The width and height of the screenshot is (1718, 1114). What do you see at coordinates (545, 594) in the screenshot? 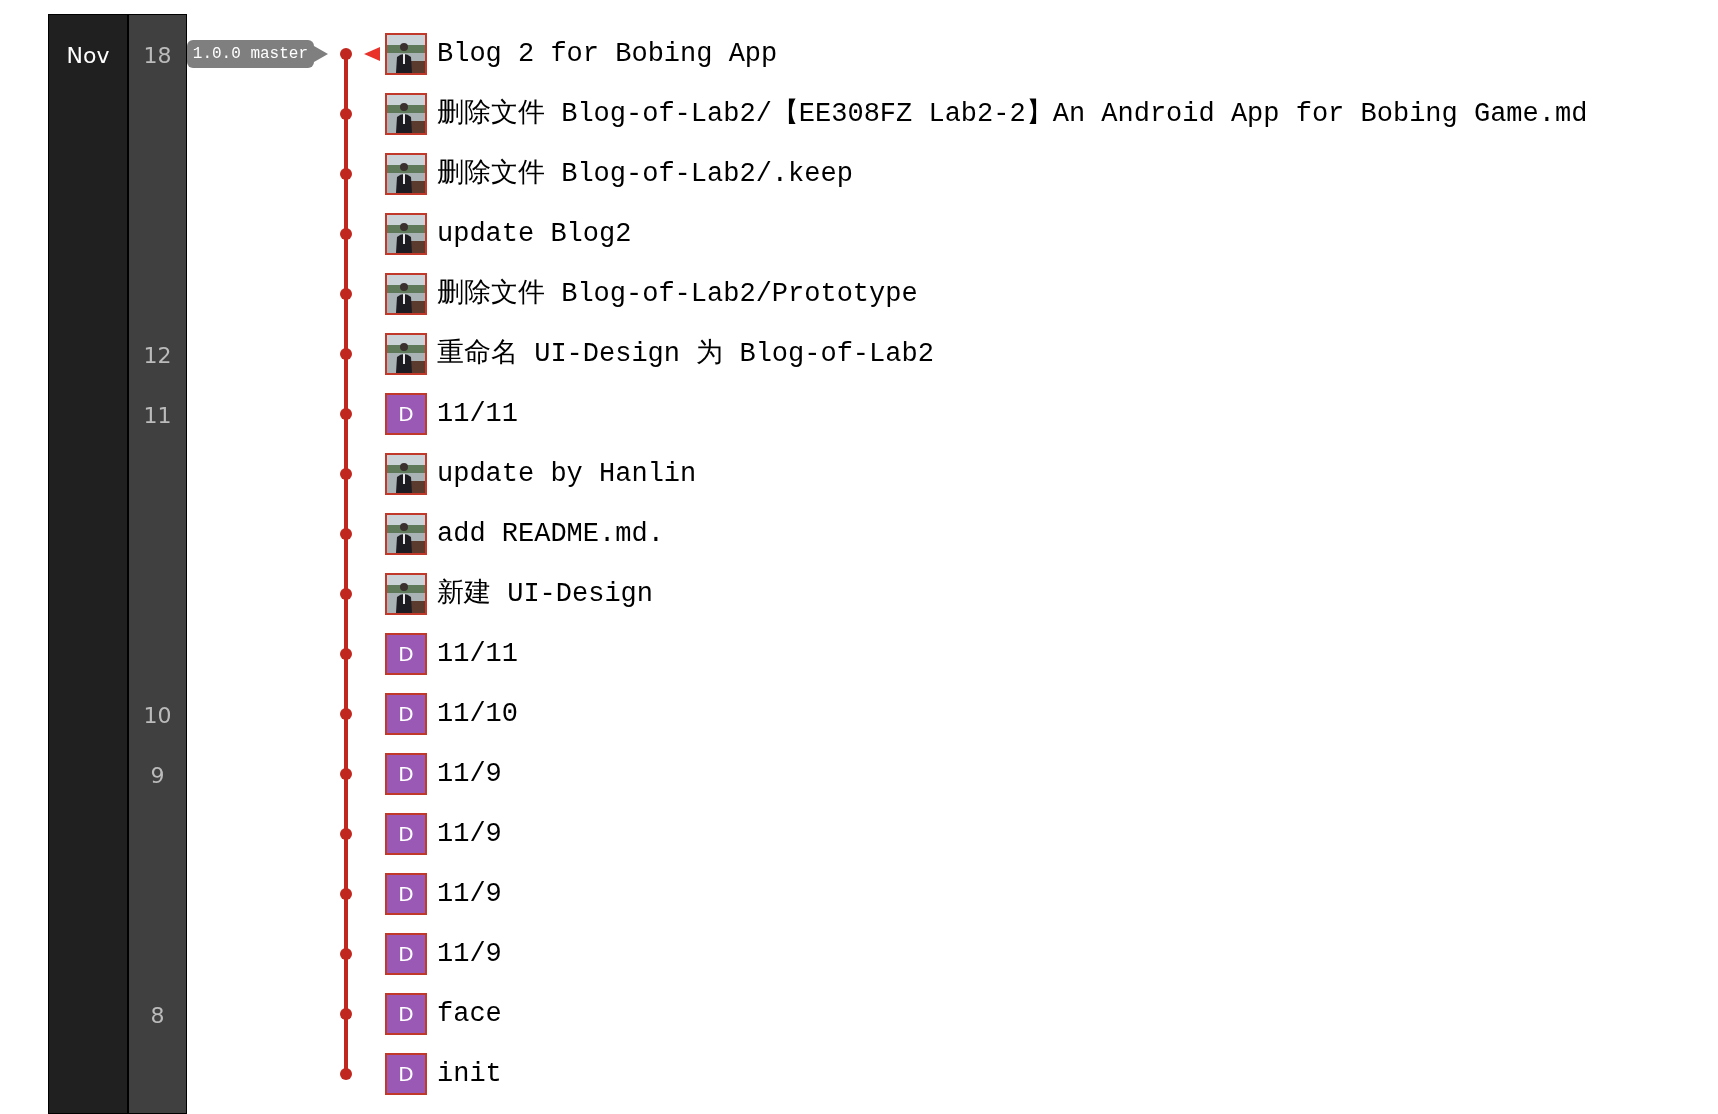
I see `commit-message: 新建 UI-Design` at bounding box center [545, 594].